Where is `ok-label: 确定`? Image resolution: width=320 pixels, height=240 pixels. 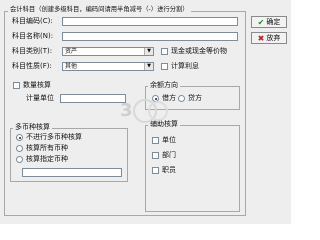 ok-label: 确定 is located at coordinates (273, 22).